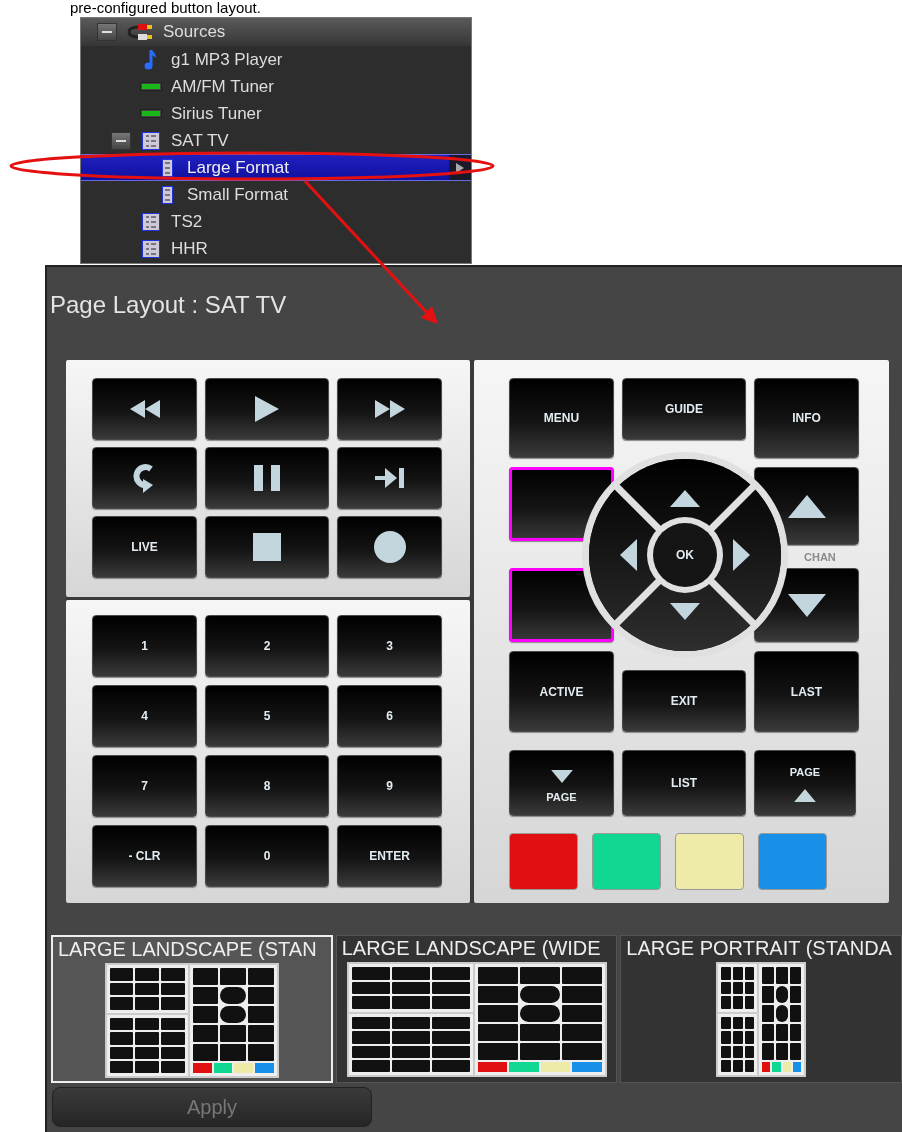  What do you see at coordinates (561, 691) in the screenshot?
I see `remote-button: ACTIVE` at bounding box center [561, 691].